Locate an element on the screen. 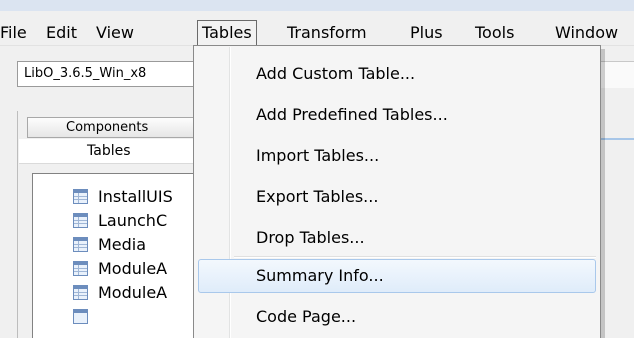  tab-components: Components is located at coordinates (112, 127).